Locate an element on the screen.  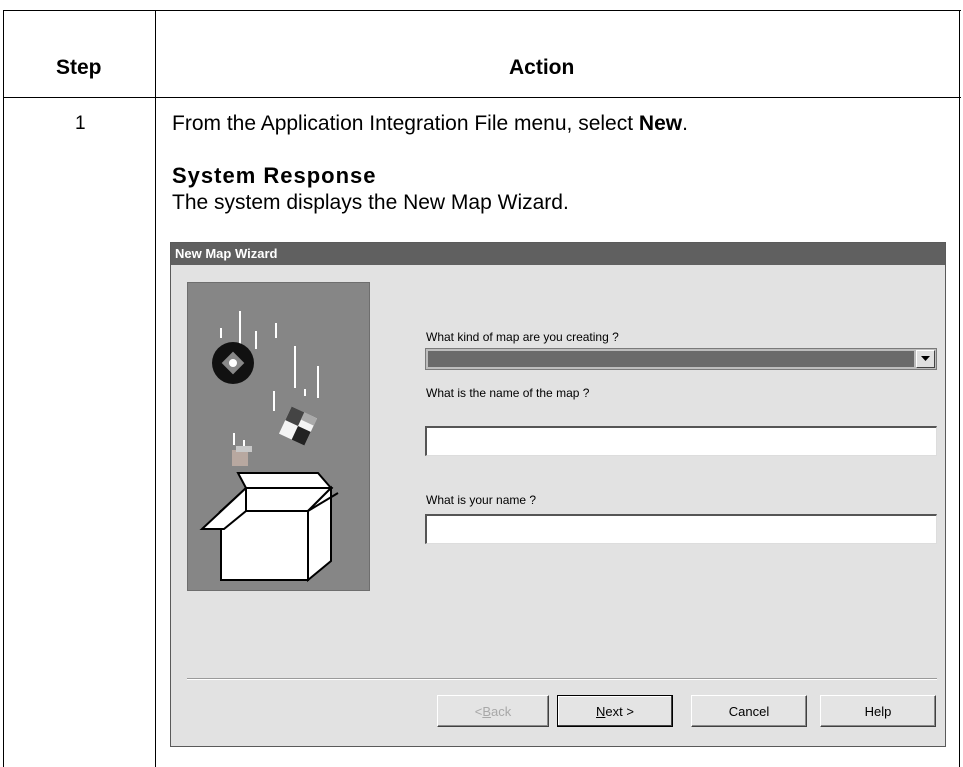
your-name-input is located at coordinates (681, 529).